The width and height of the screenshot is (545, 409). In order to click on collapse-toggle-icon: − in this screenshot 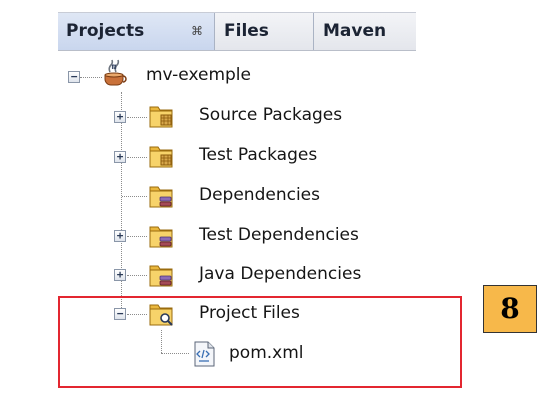, I will do `click(74, 77)`.